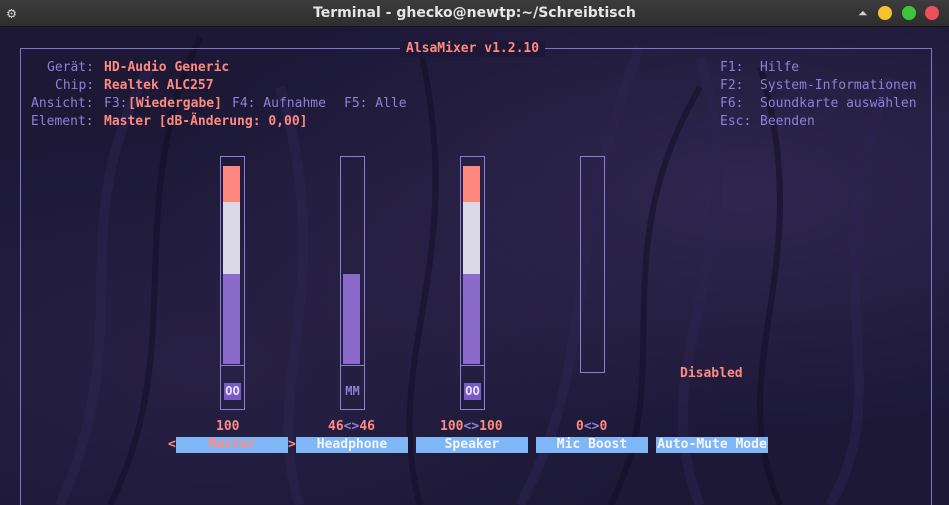 Image resolution: width=949 pixels, height=505 pixels. What do you see at coordinates (62, 121) in the screenshot?
I see `element-label: Element:` at bounding box center [62, 121].